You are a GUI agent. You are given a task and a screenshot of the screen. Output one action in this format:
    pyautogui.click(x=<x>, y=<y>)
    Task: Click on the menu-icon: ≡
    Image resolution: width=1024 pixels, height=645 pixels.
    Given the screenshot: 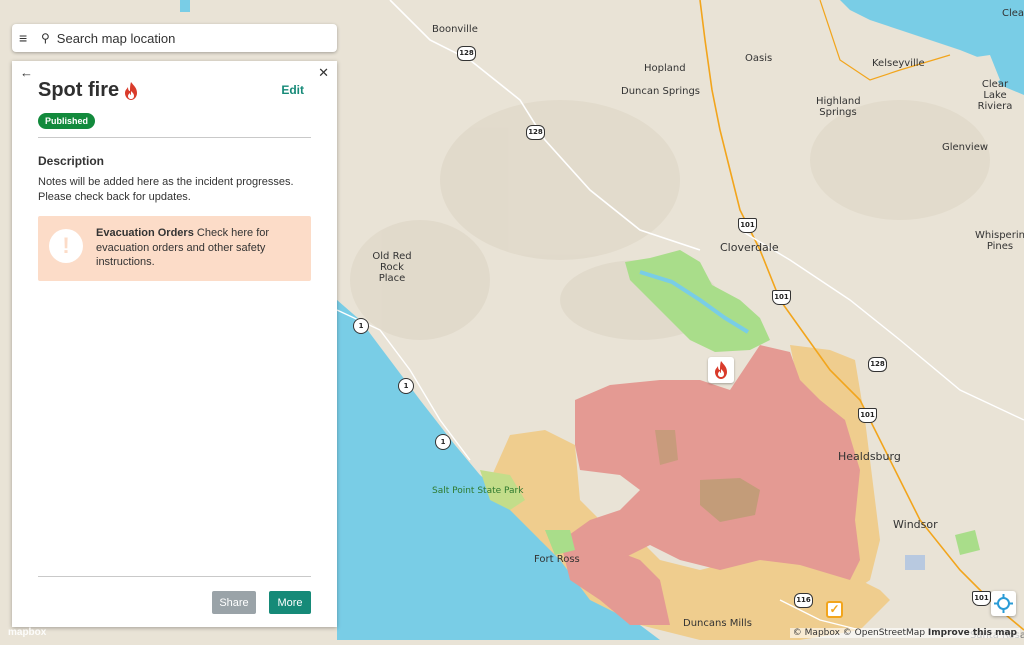 What is the action you would take?
    pyautogui.click(x=27, y=38)
    